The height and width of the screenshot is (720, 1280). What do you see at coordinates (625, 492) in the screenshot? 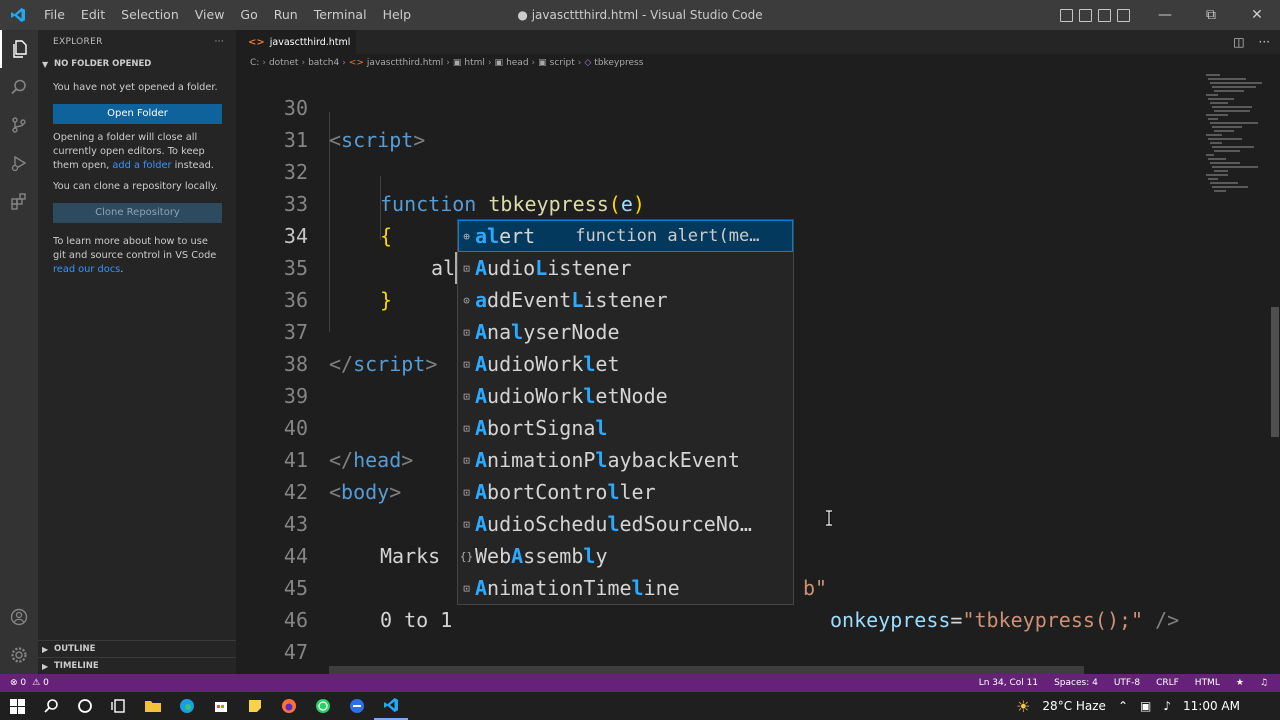
I see `suggestion-item: ⊡ AbortController` at bounding box center [625, 492].